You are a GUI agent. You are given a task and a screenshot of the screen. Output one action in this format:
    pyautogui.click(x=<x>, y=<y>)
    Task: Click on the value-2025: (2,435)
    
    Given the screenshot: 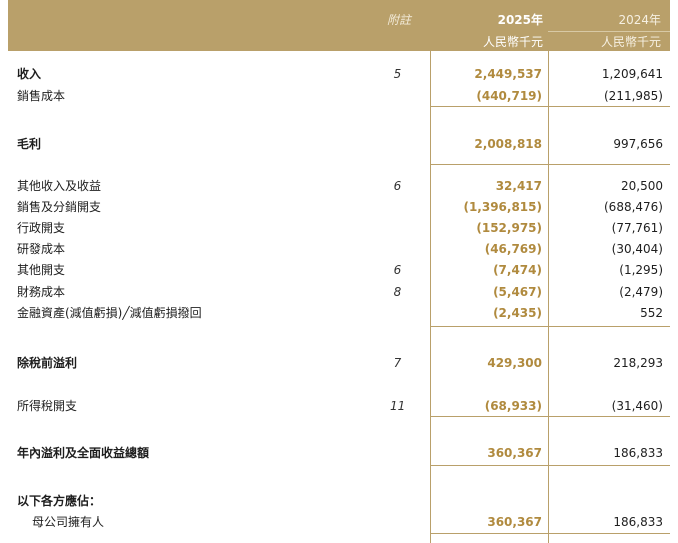 What is the action you would take?
    pyautogui.click(x=517, y=313)
    